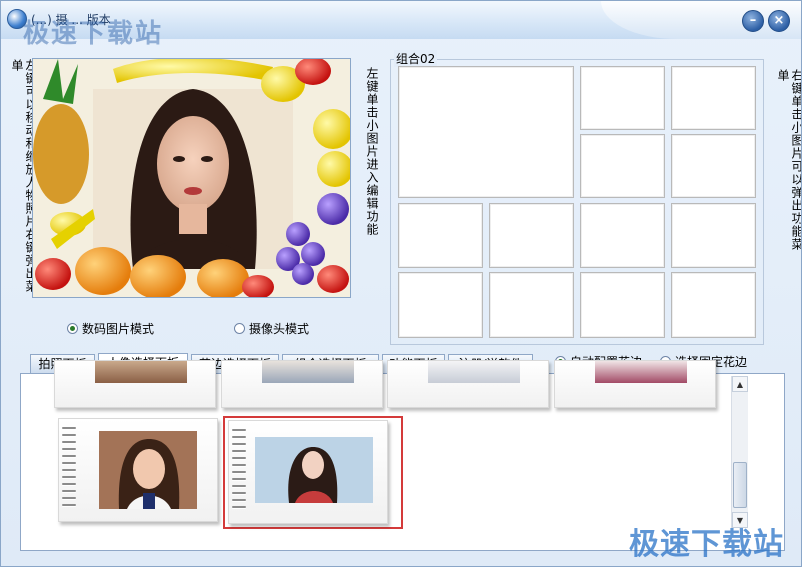 This screenshot has width=802, height=567. I want to click on camera-mode-label: 摄像头模式, so click(279, 329).